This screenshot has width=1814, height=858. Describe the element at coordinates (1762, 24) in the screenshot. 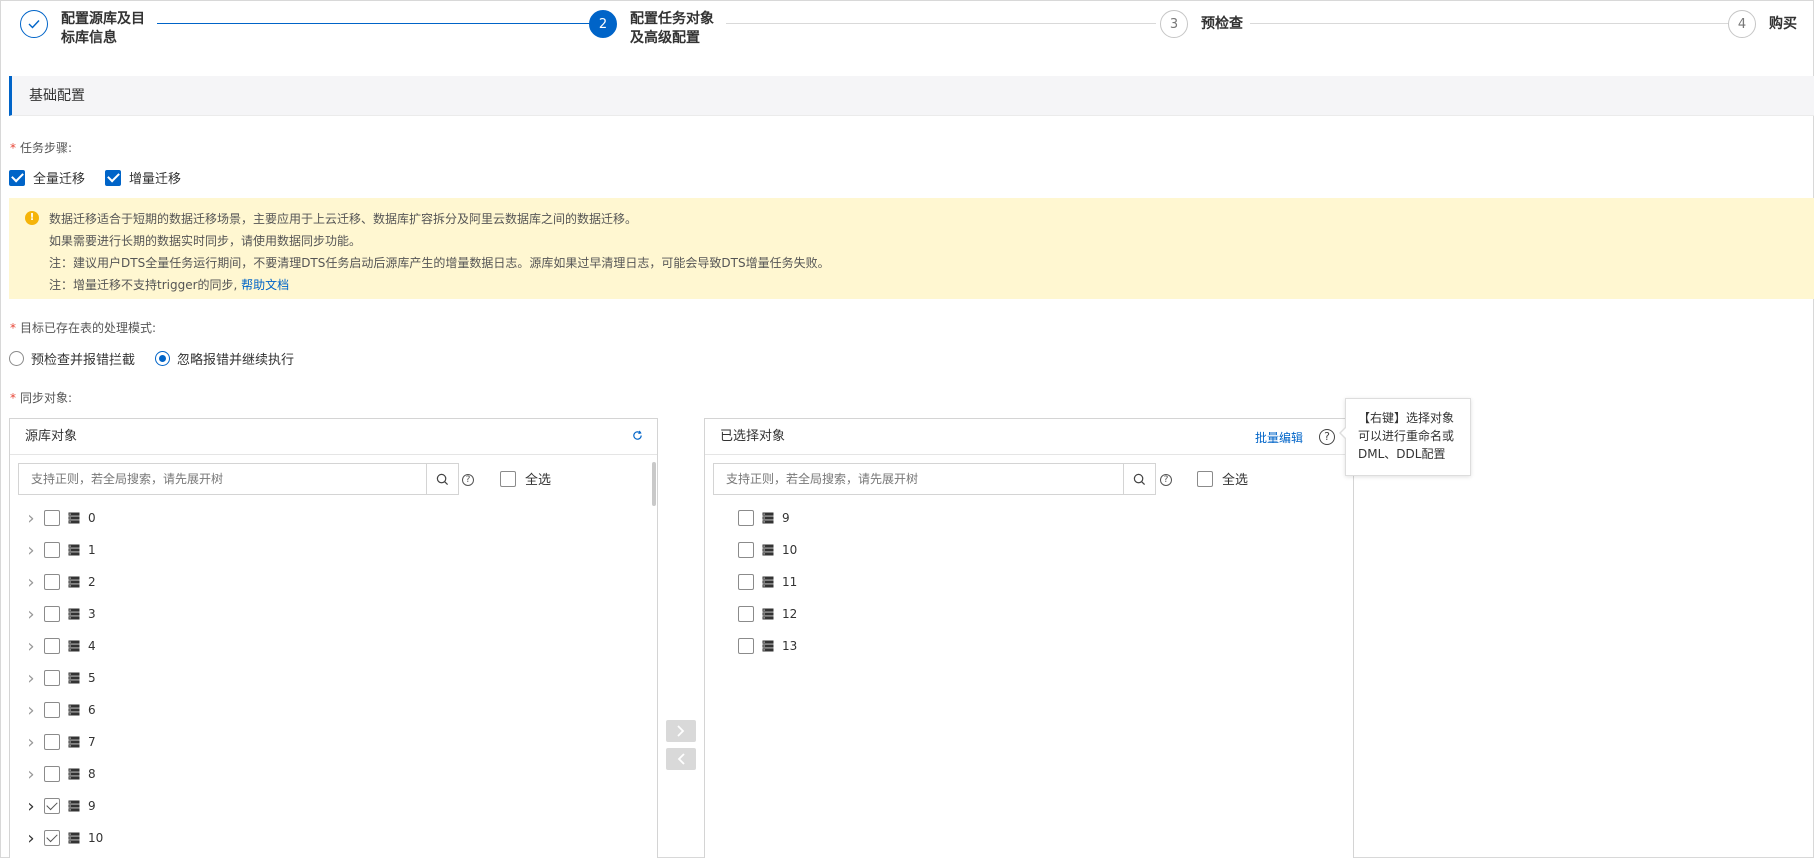

I see `step-4: 4 购买` at that location.